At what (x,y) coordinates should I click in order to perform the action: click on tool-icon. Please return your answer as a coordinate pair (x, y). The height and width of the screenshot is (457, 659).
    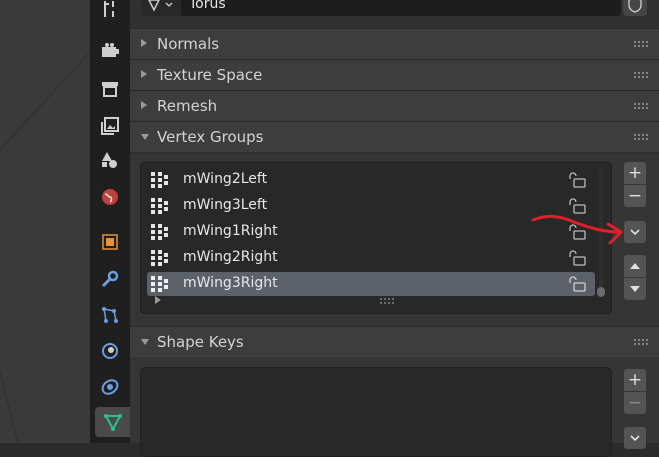
    Looking at the image, I should click on (109, 9).